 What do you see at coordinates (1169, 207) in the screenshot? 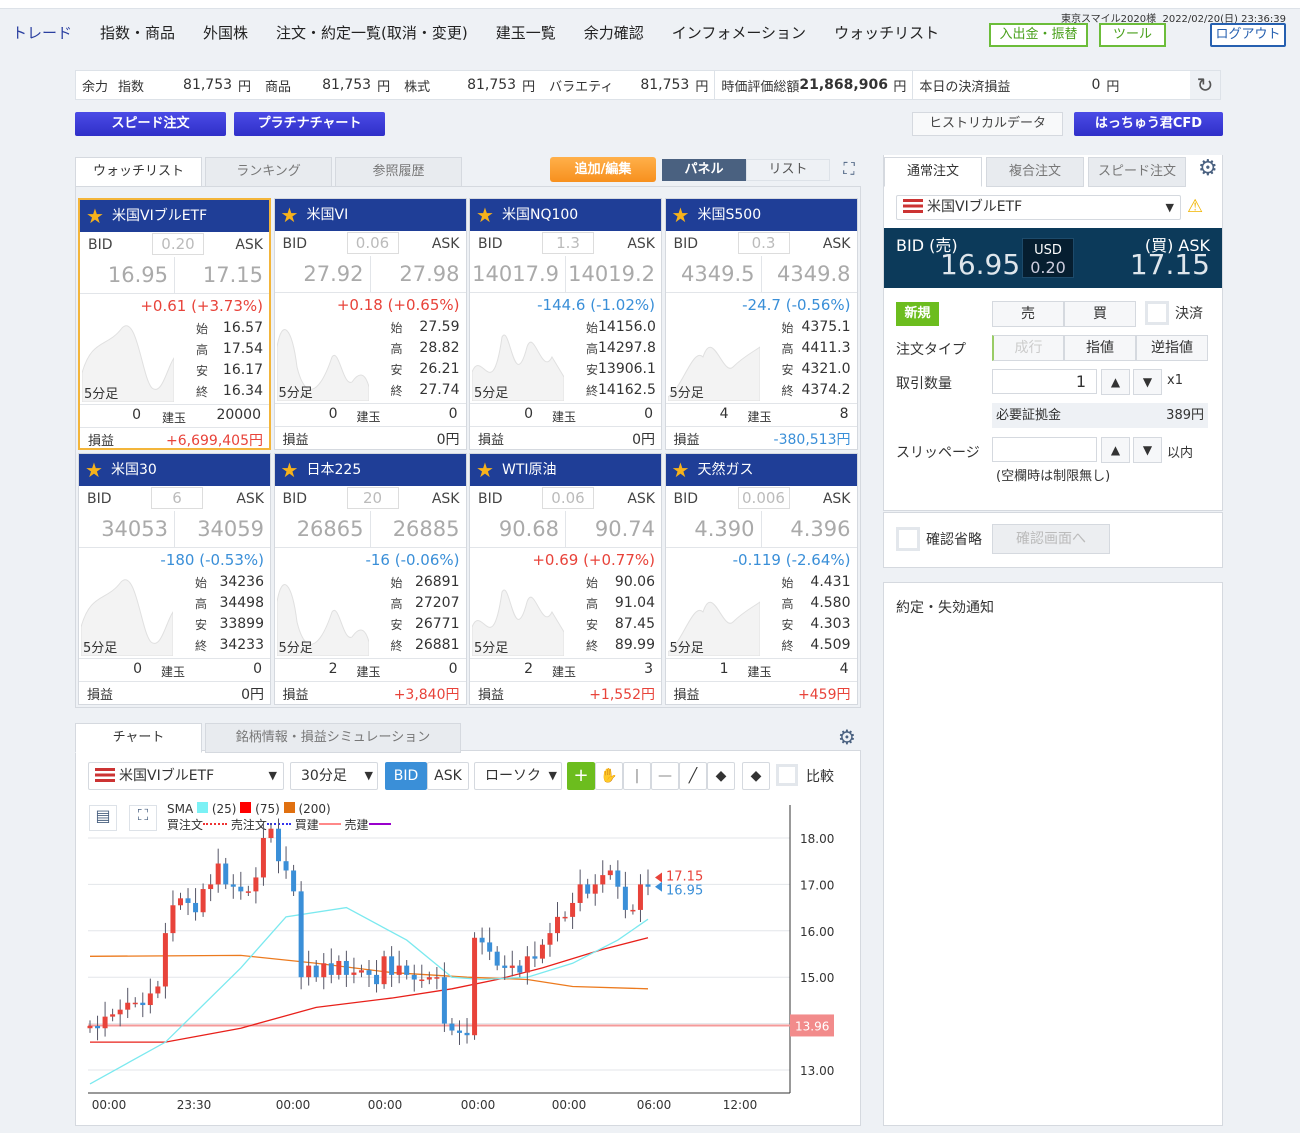
I see `chevron-down-icon: ▼` at bounding box center [1169, 207].